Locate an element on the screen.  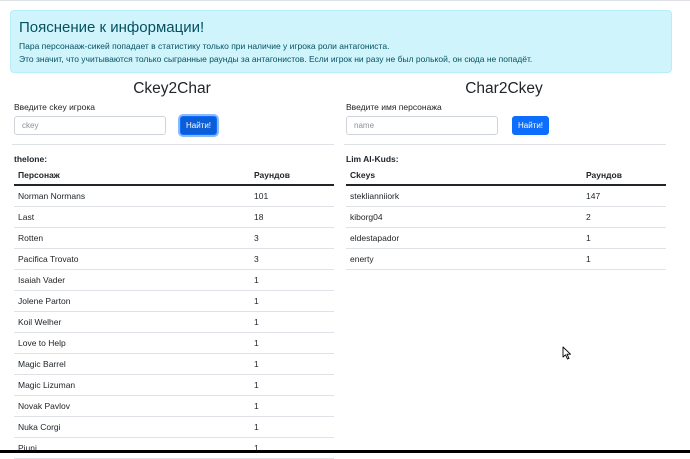
table-row: Jolene Parton 1 is located at coordinates (174, 301).